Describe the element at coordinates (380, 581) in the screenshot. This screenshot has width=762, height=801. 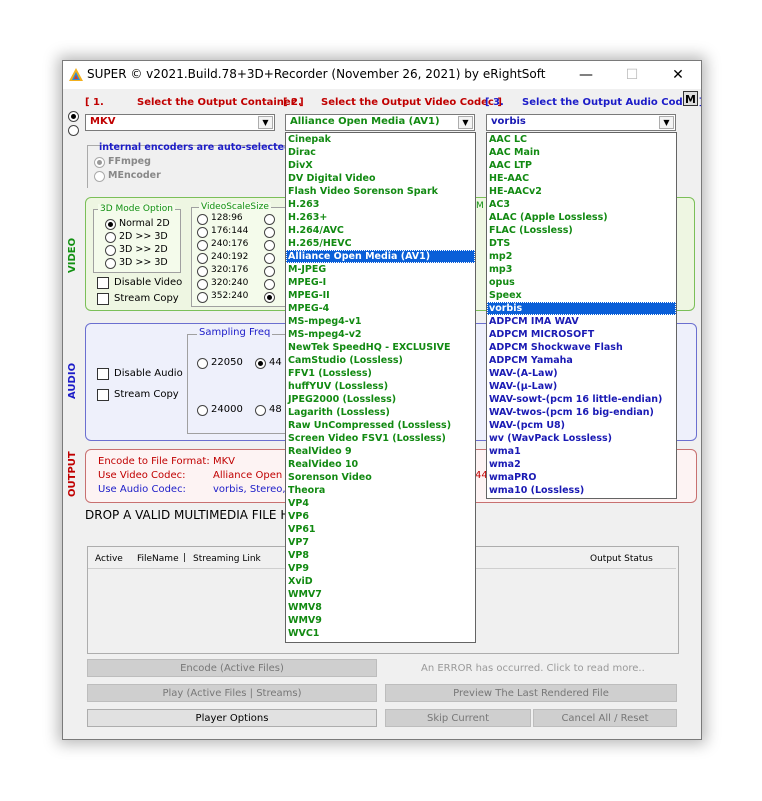
I see `video-codec-option: XviD` at that location.